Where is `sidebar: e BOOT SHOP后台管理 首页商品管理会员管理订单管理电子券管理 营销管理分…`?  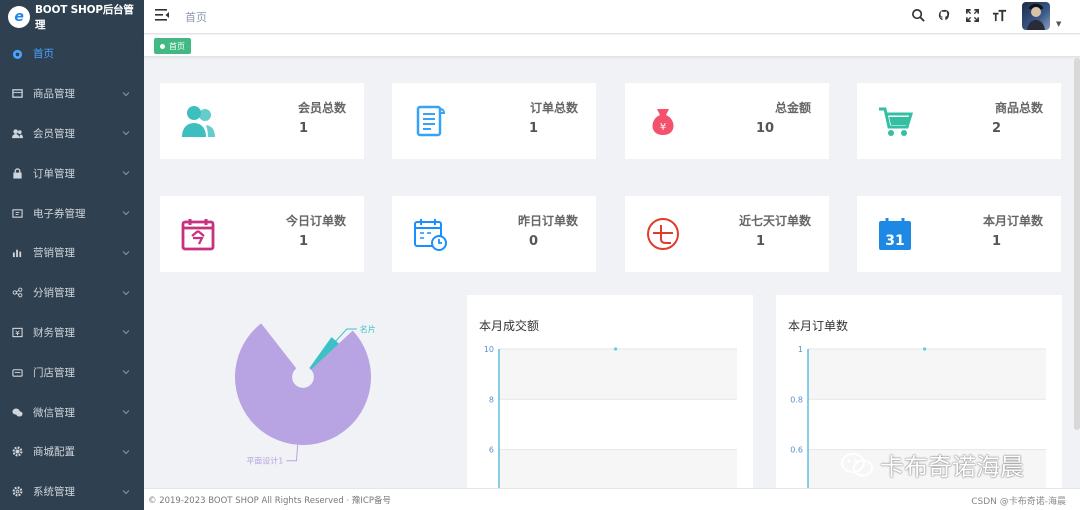
sidebar: e BOOT SHOP后台管理 首页商品管理会员管理订单管理电子券管理 营销管理分… is located at coordinates (72, 255).